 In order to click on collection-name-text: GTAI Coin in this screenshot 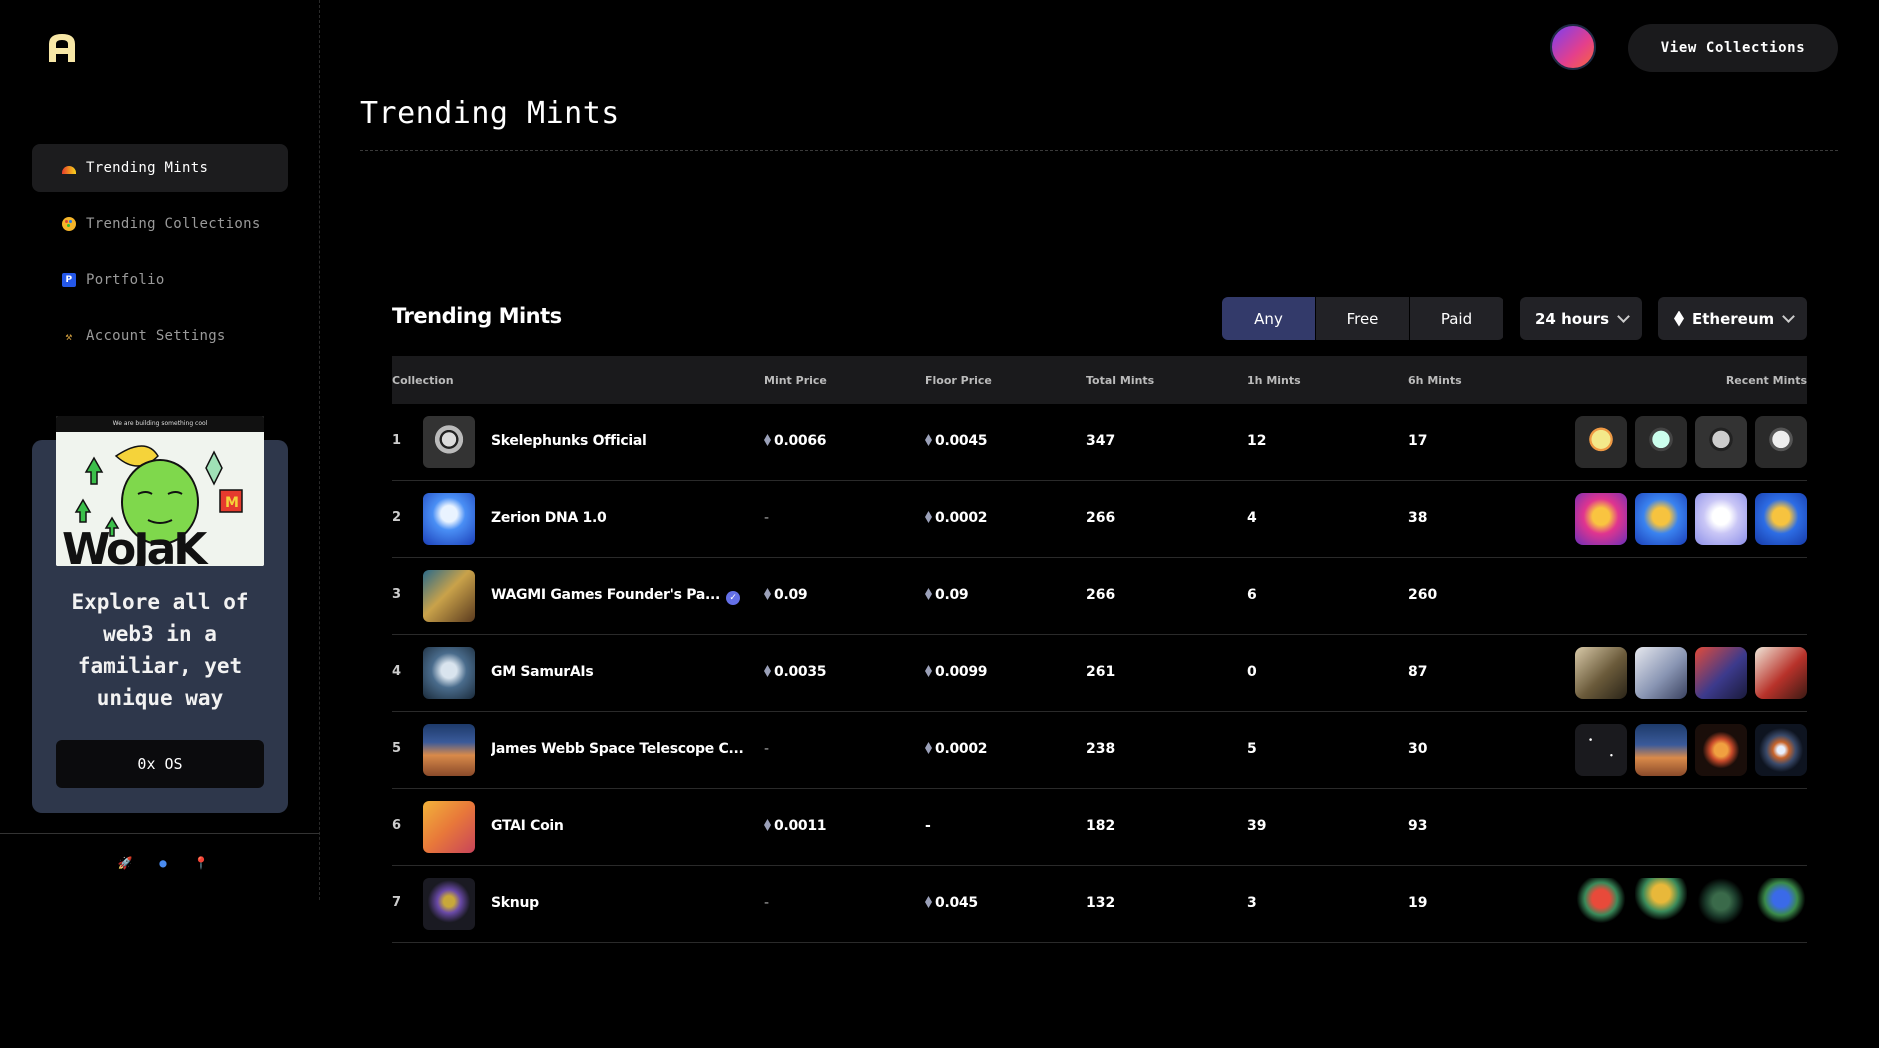, I will do `click(527, 826)`.